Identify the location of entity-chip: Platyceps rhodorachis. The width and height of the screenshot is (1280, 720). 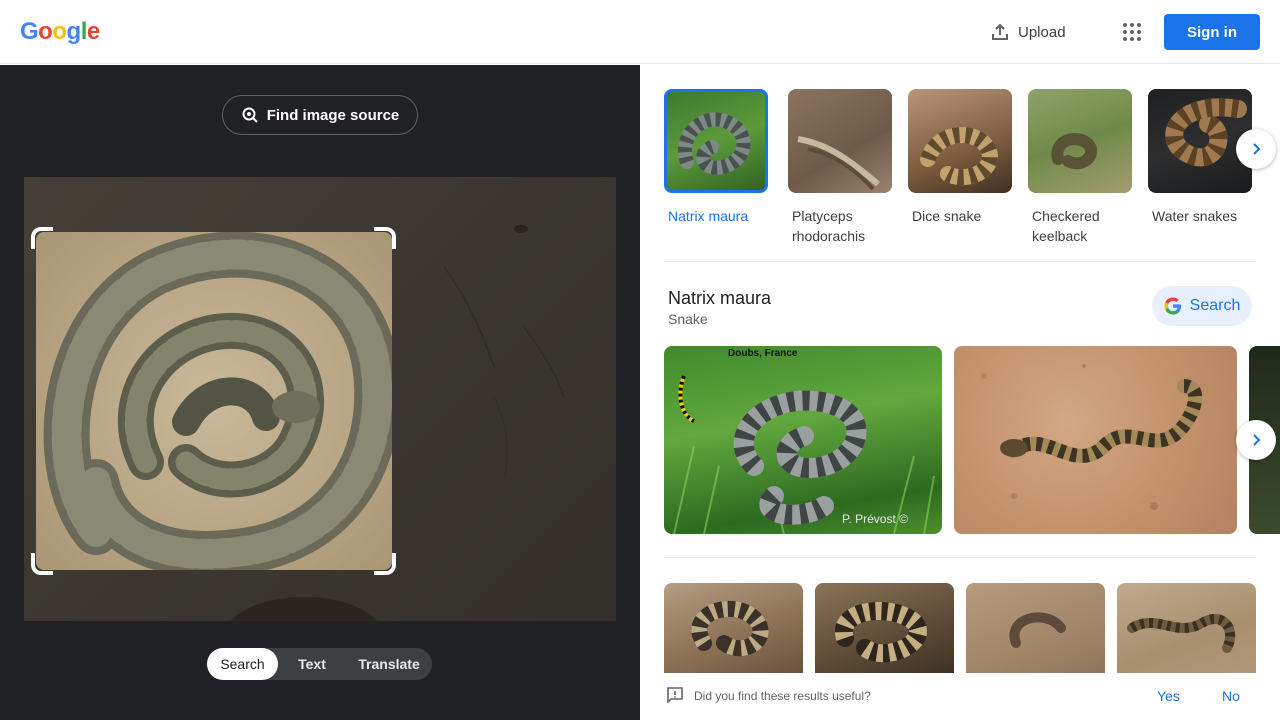
(840, 167).